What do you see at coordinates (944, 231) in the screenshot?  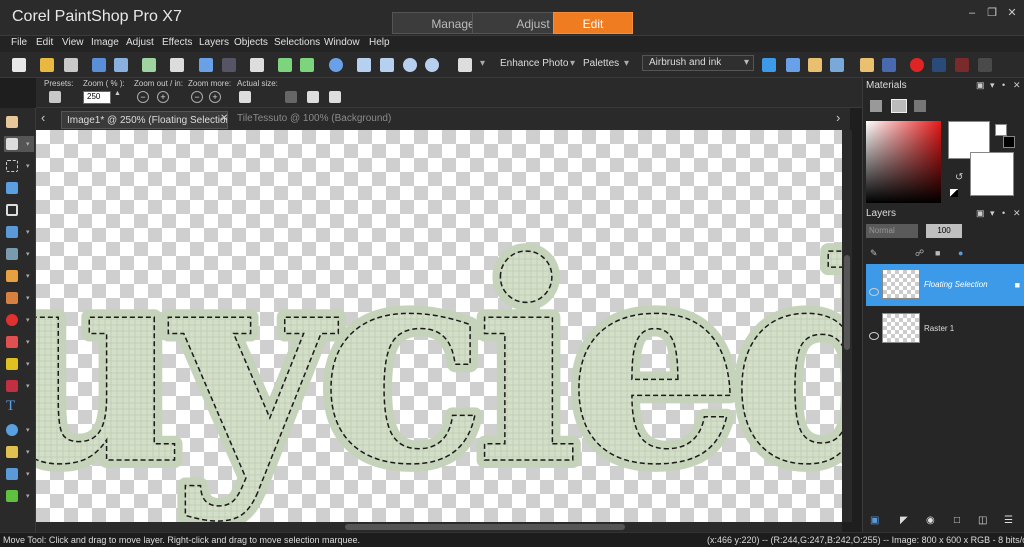 I see `layer-opacity-field: 100` at bounding box center [944, 231].